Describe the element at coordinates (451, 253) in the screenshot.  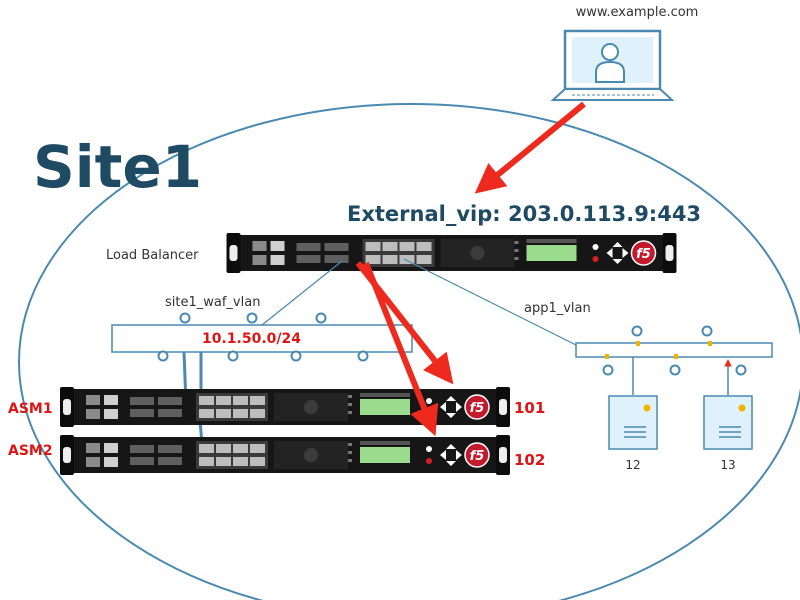
I see `load-balancer-appliance` at that location.